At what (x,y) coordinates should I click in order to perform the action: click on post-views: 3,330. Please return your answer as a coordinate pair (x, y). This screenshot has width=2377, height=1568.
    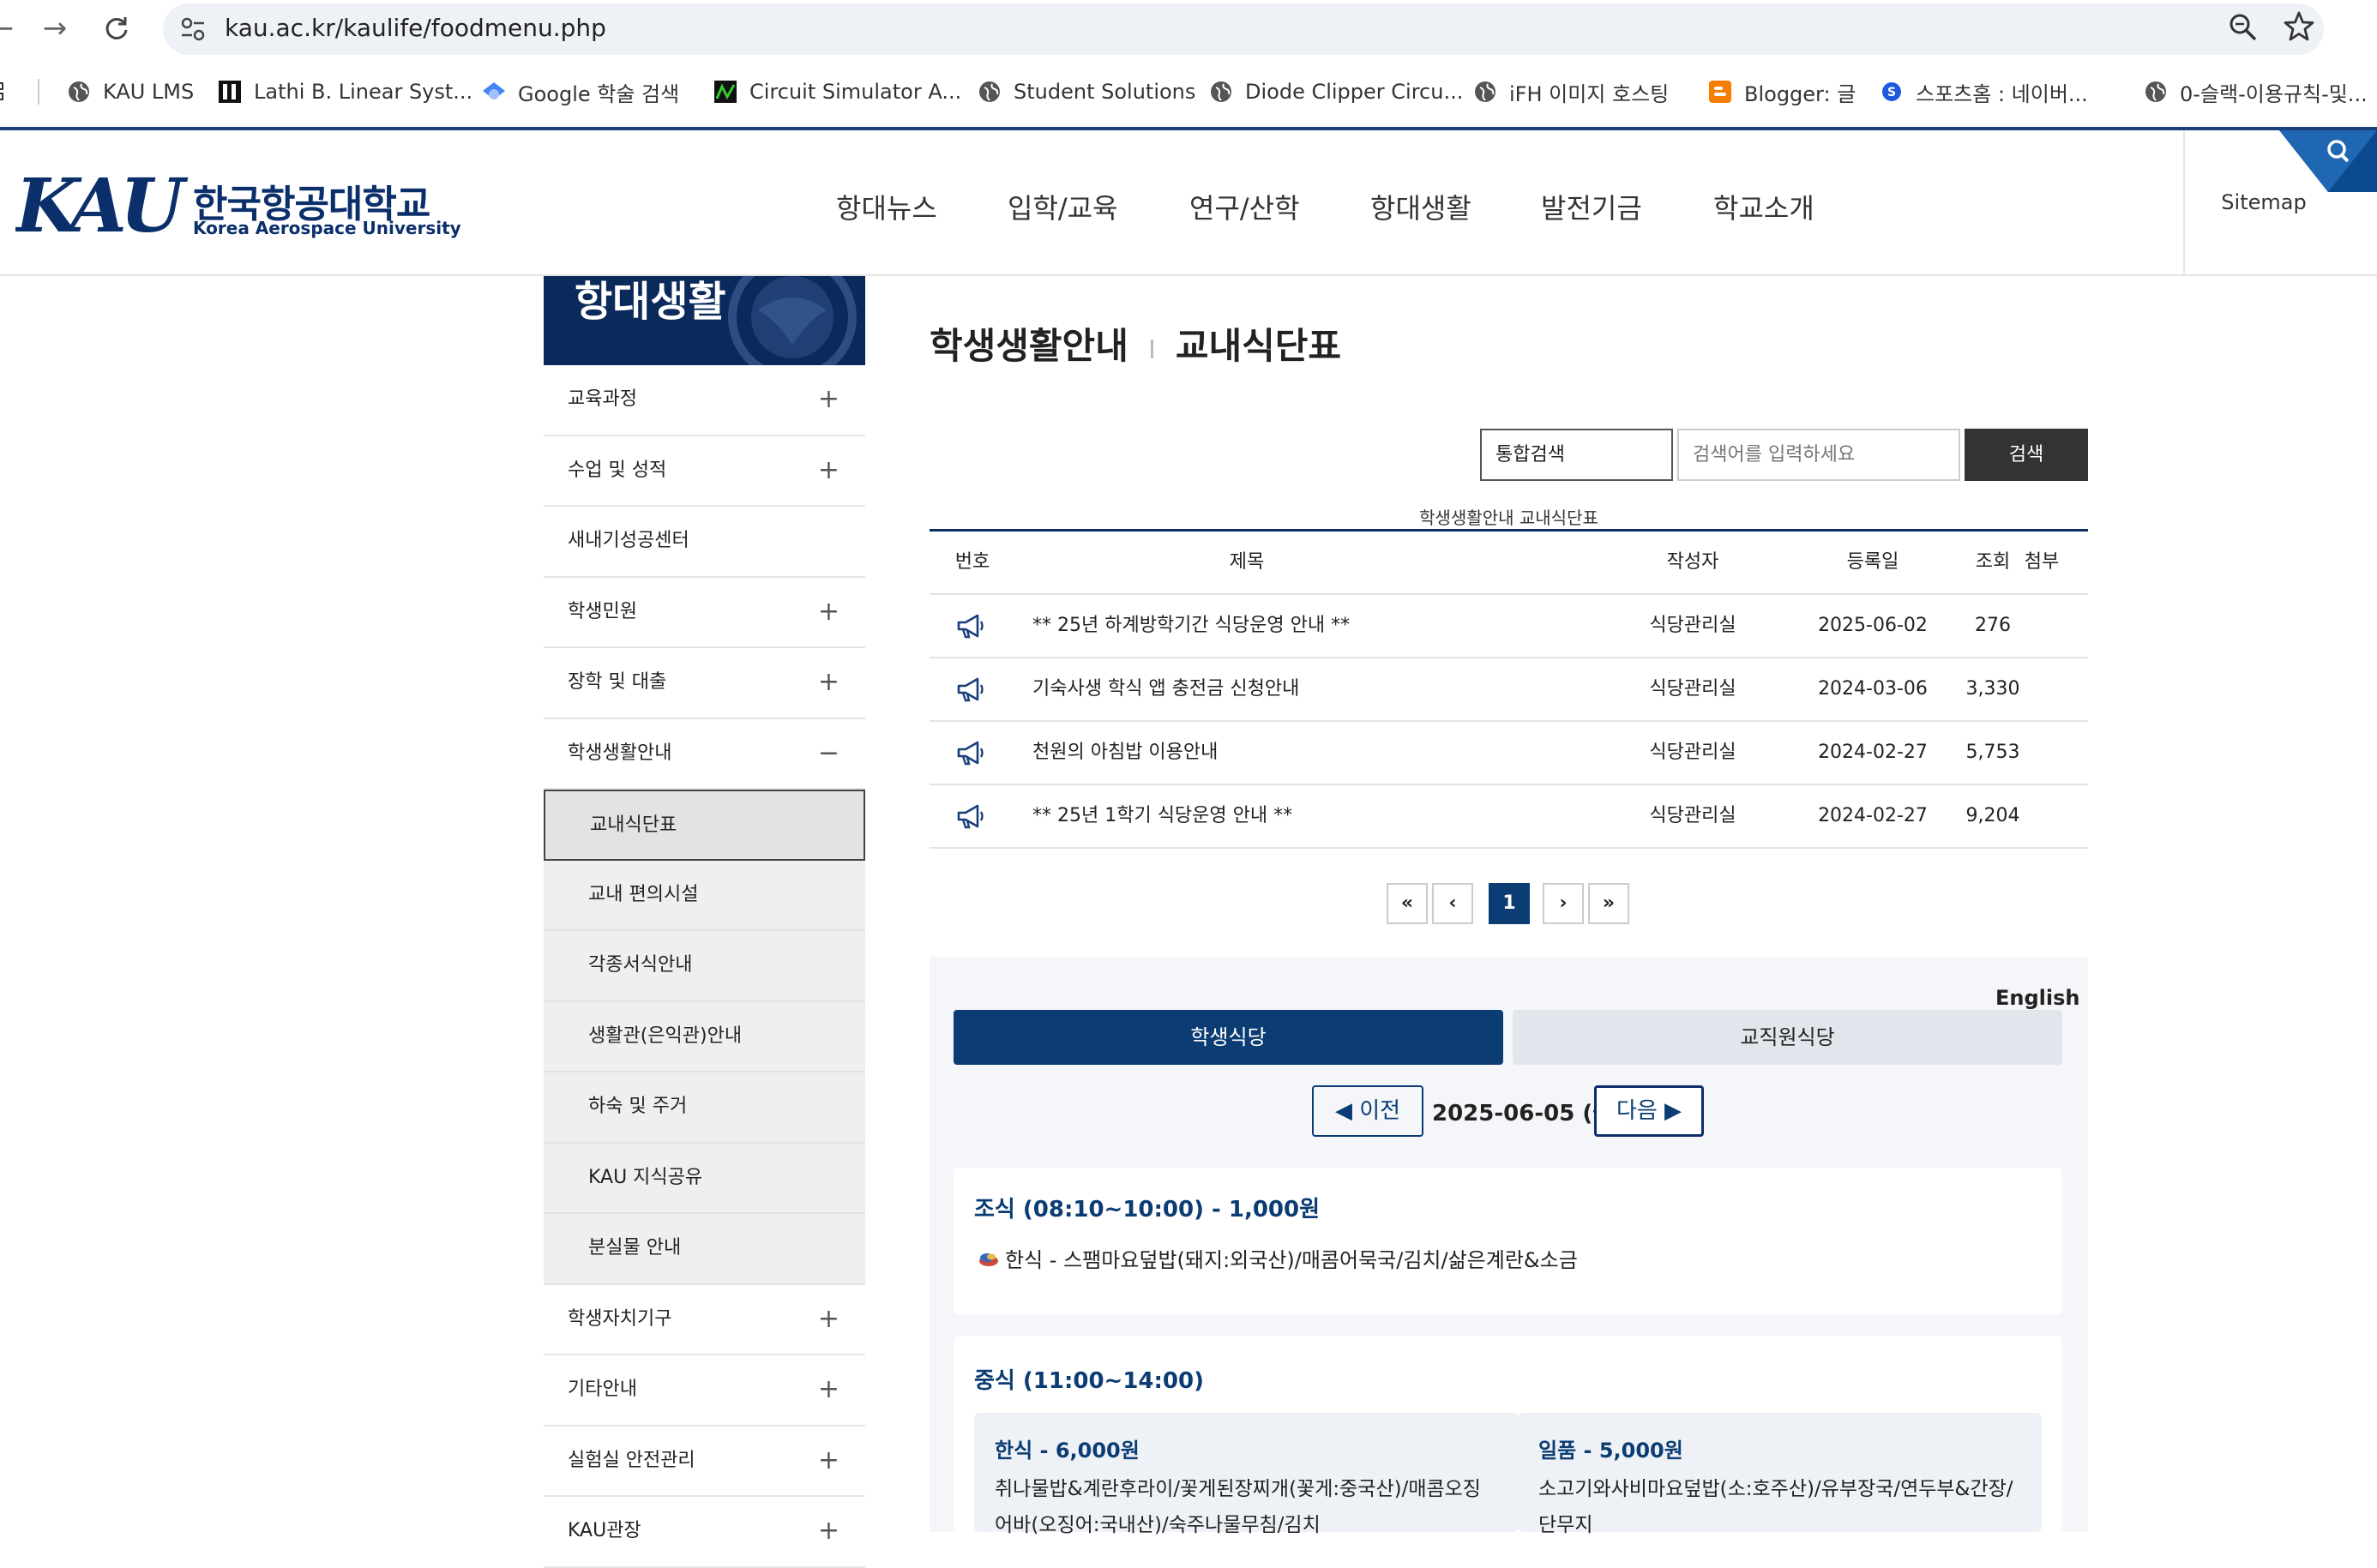
    Looking at the image, I should click on (1992, 689).